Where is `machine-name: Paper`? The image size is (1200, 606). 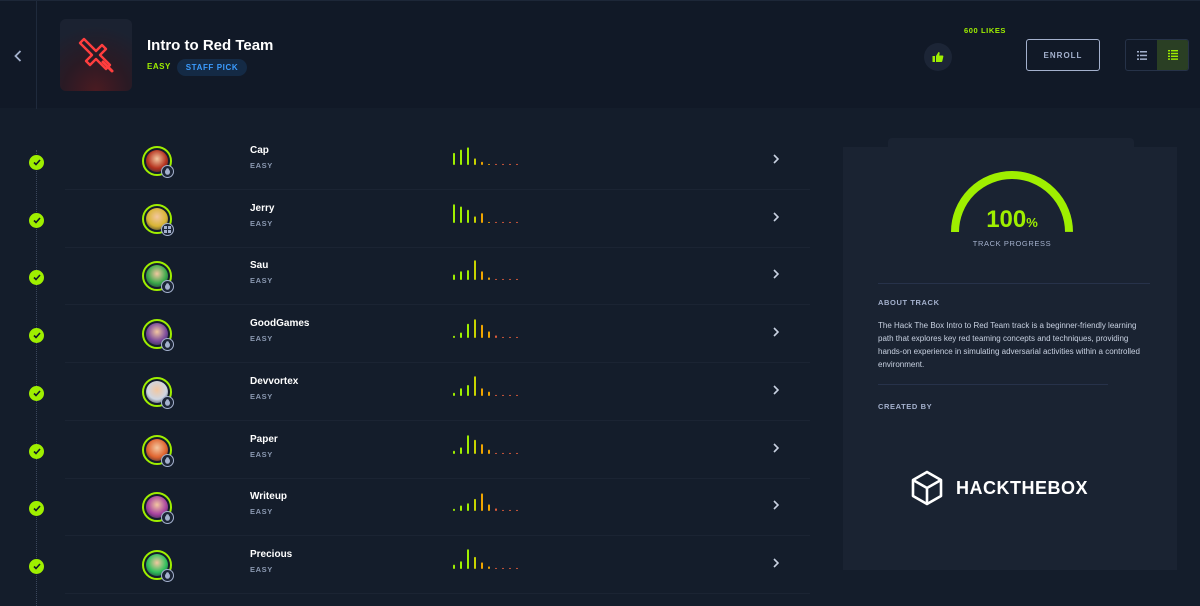
machine-name: Paper is located at coordinates (264, 439).